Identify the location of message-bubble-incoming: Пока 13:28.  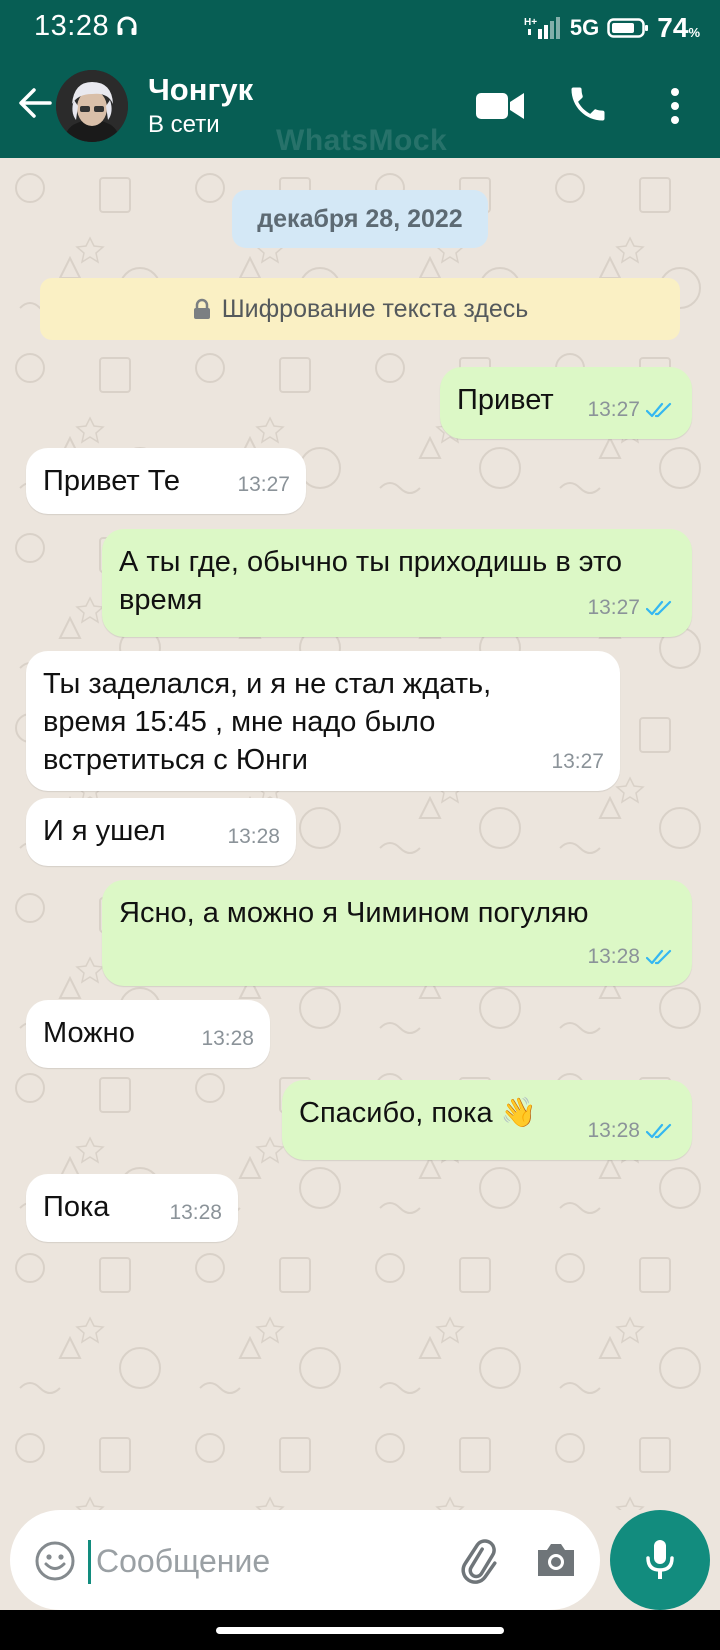
(132, 1208).